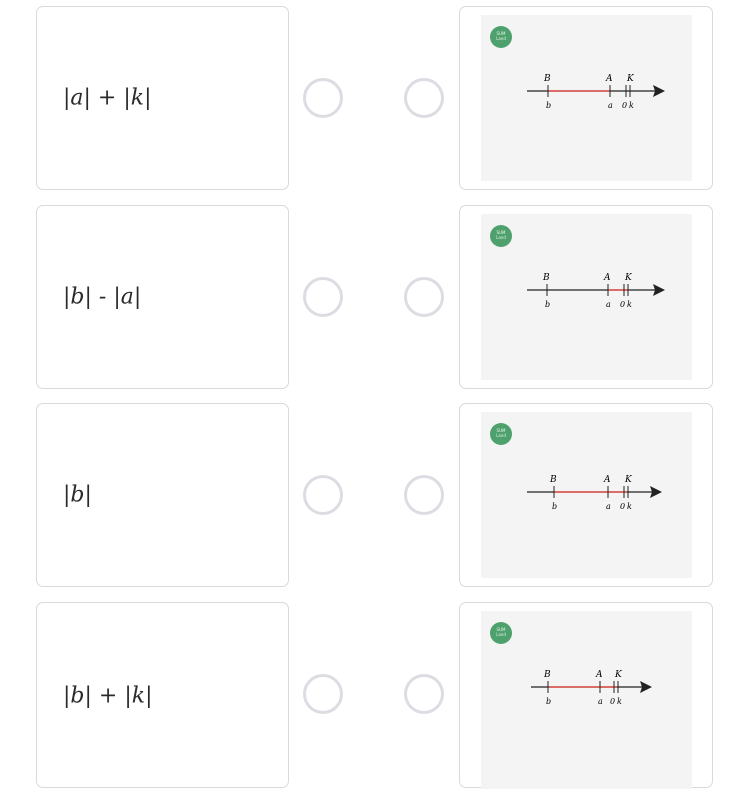  I want to click on expression-card-3: |b|, so click(162, 495).